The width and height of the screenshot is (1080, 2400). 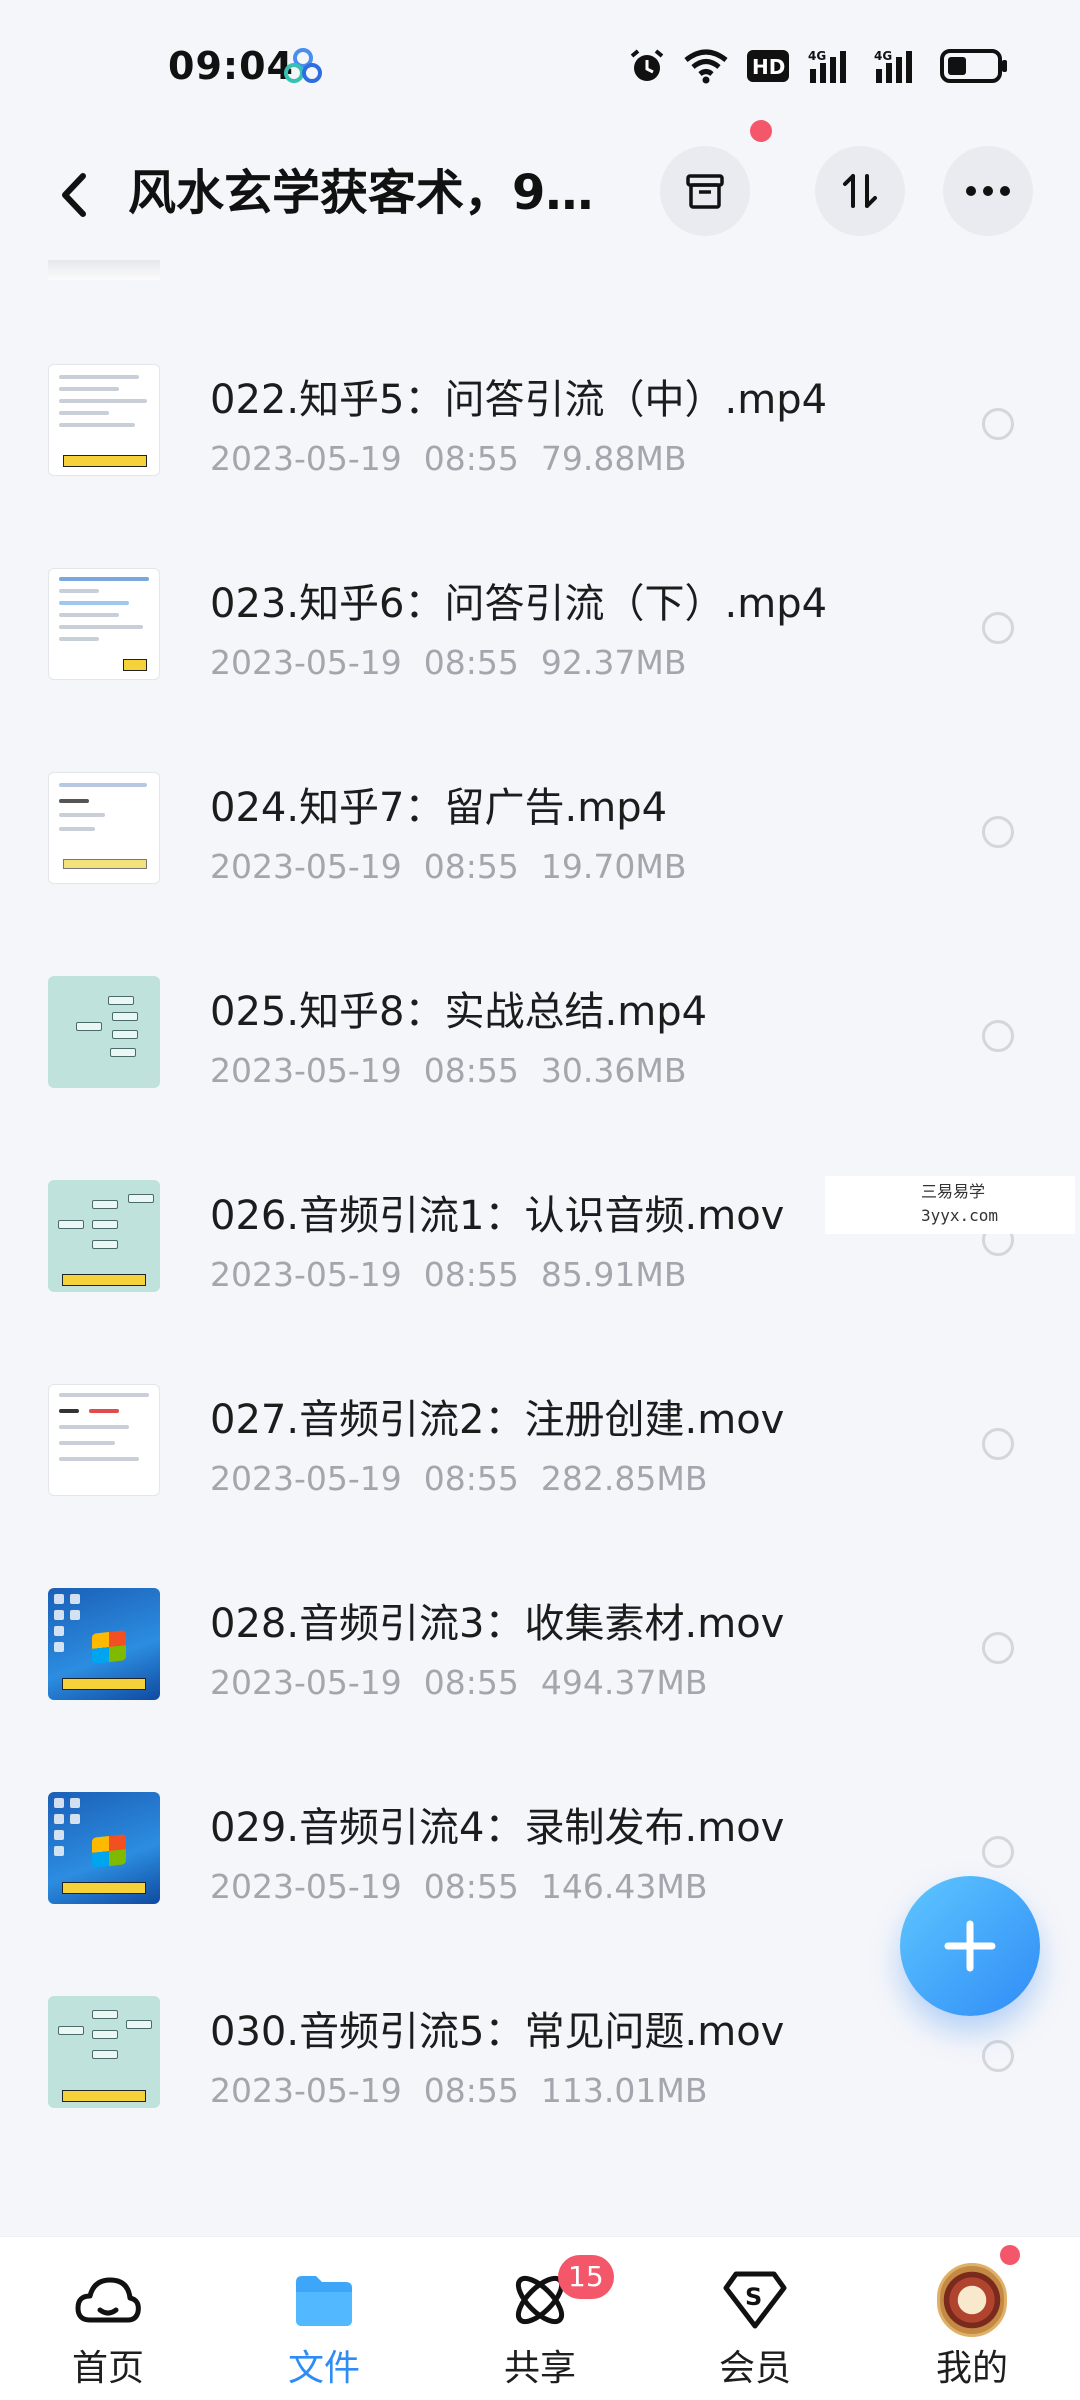 I want to click on partial-thumbnail, so click(x=104, y=270).